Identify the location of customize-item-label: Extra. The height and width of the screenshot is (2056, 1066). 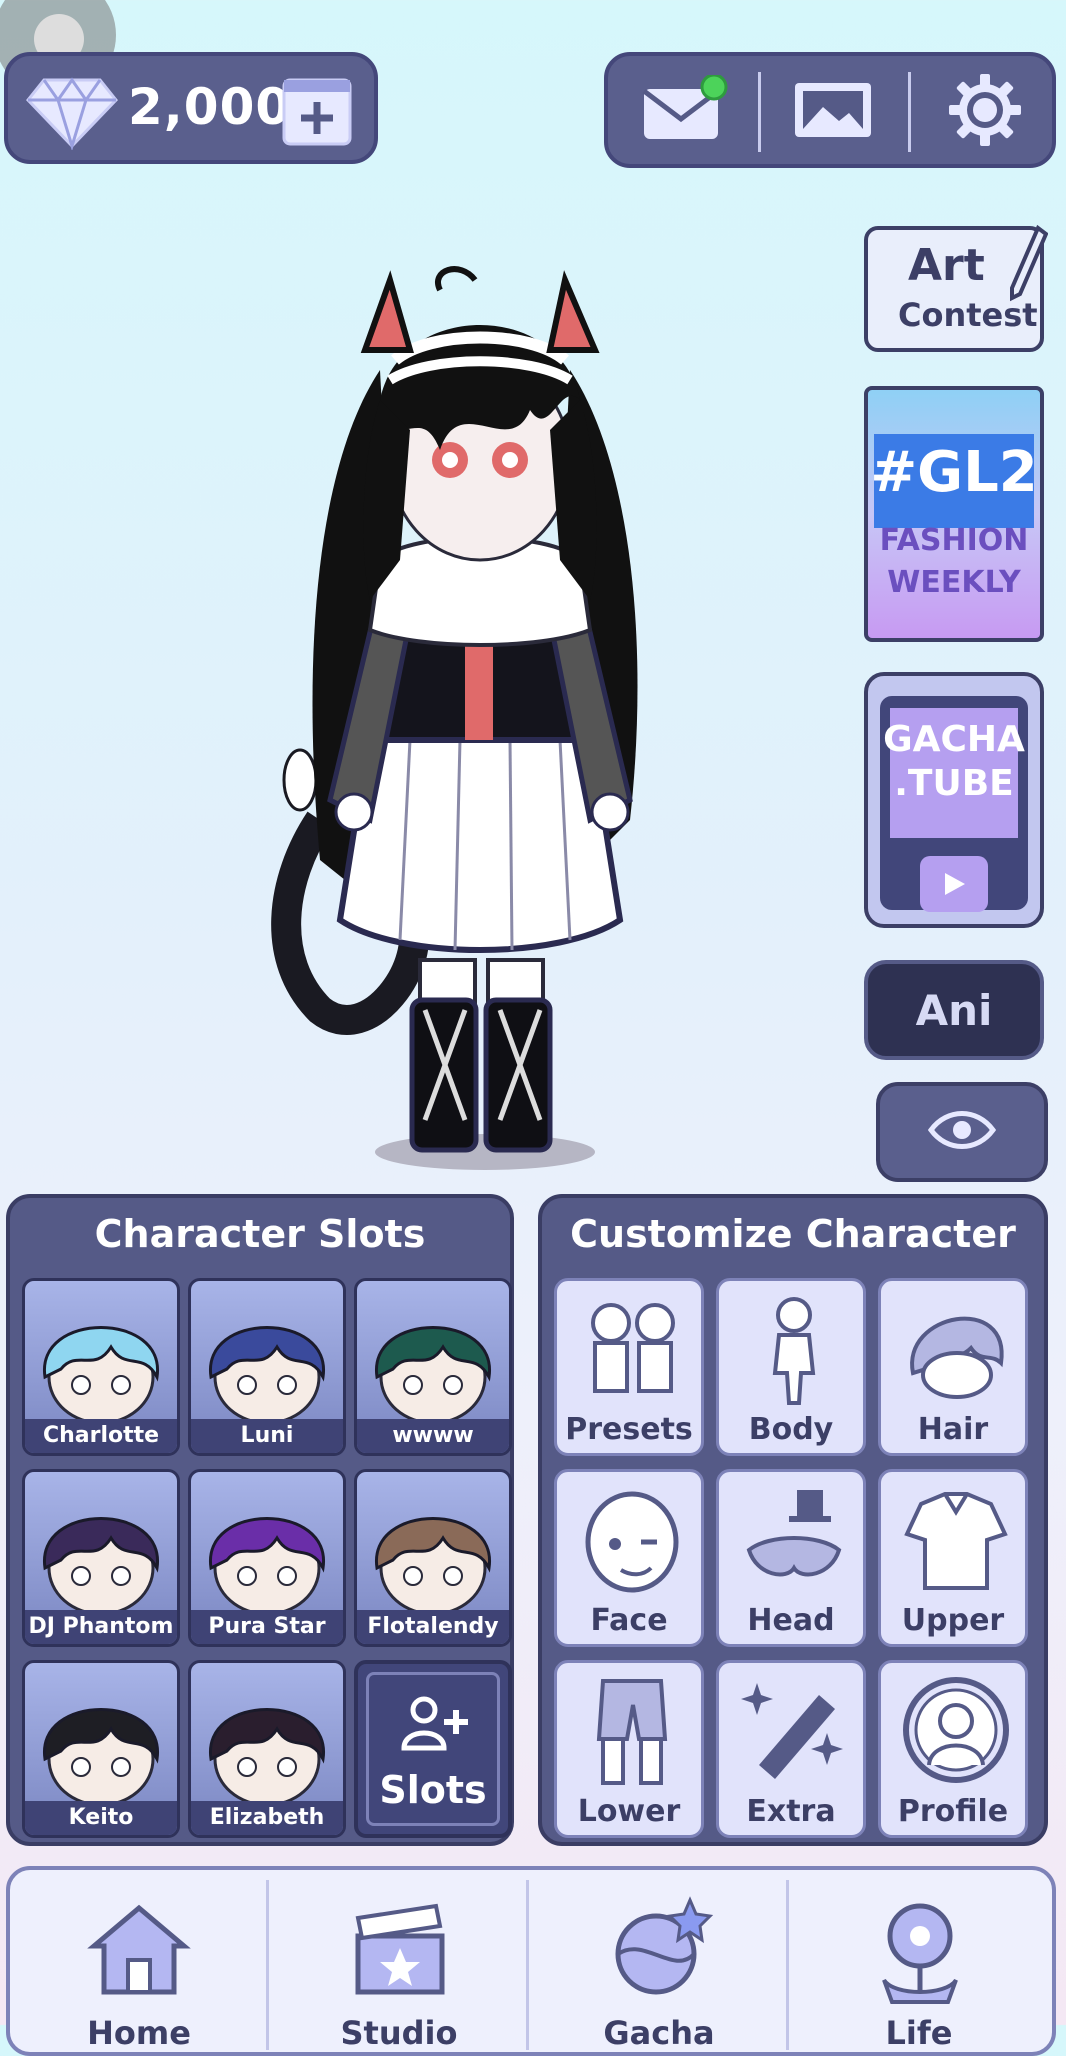
(791, 1811).